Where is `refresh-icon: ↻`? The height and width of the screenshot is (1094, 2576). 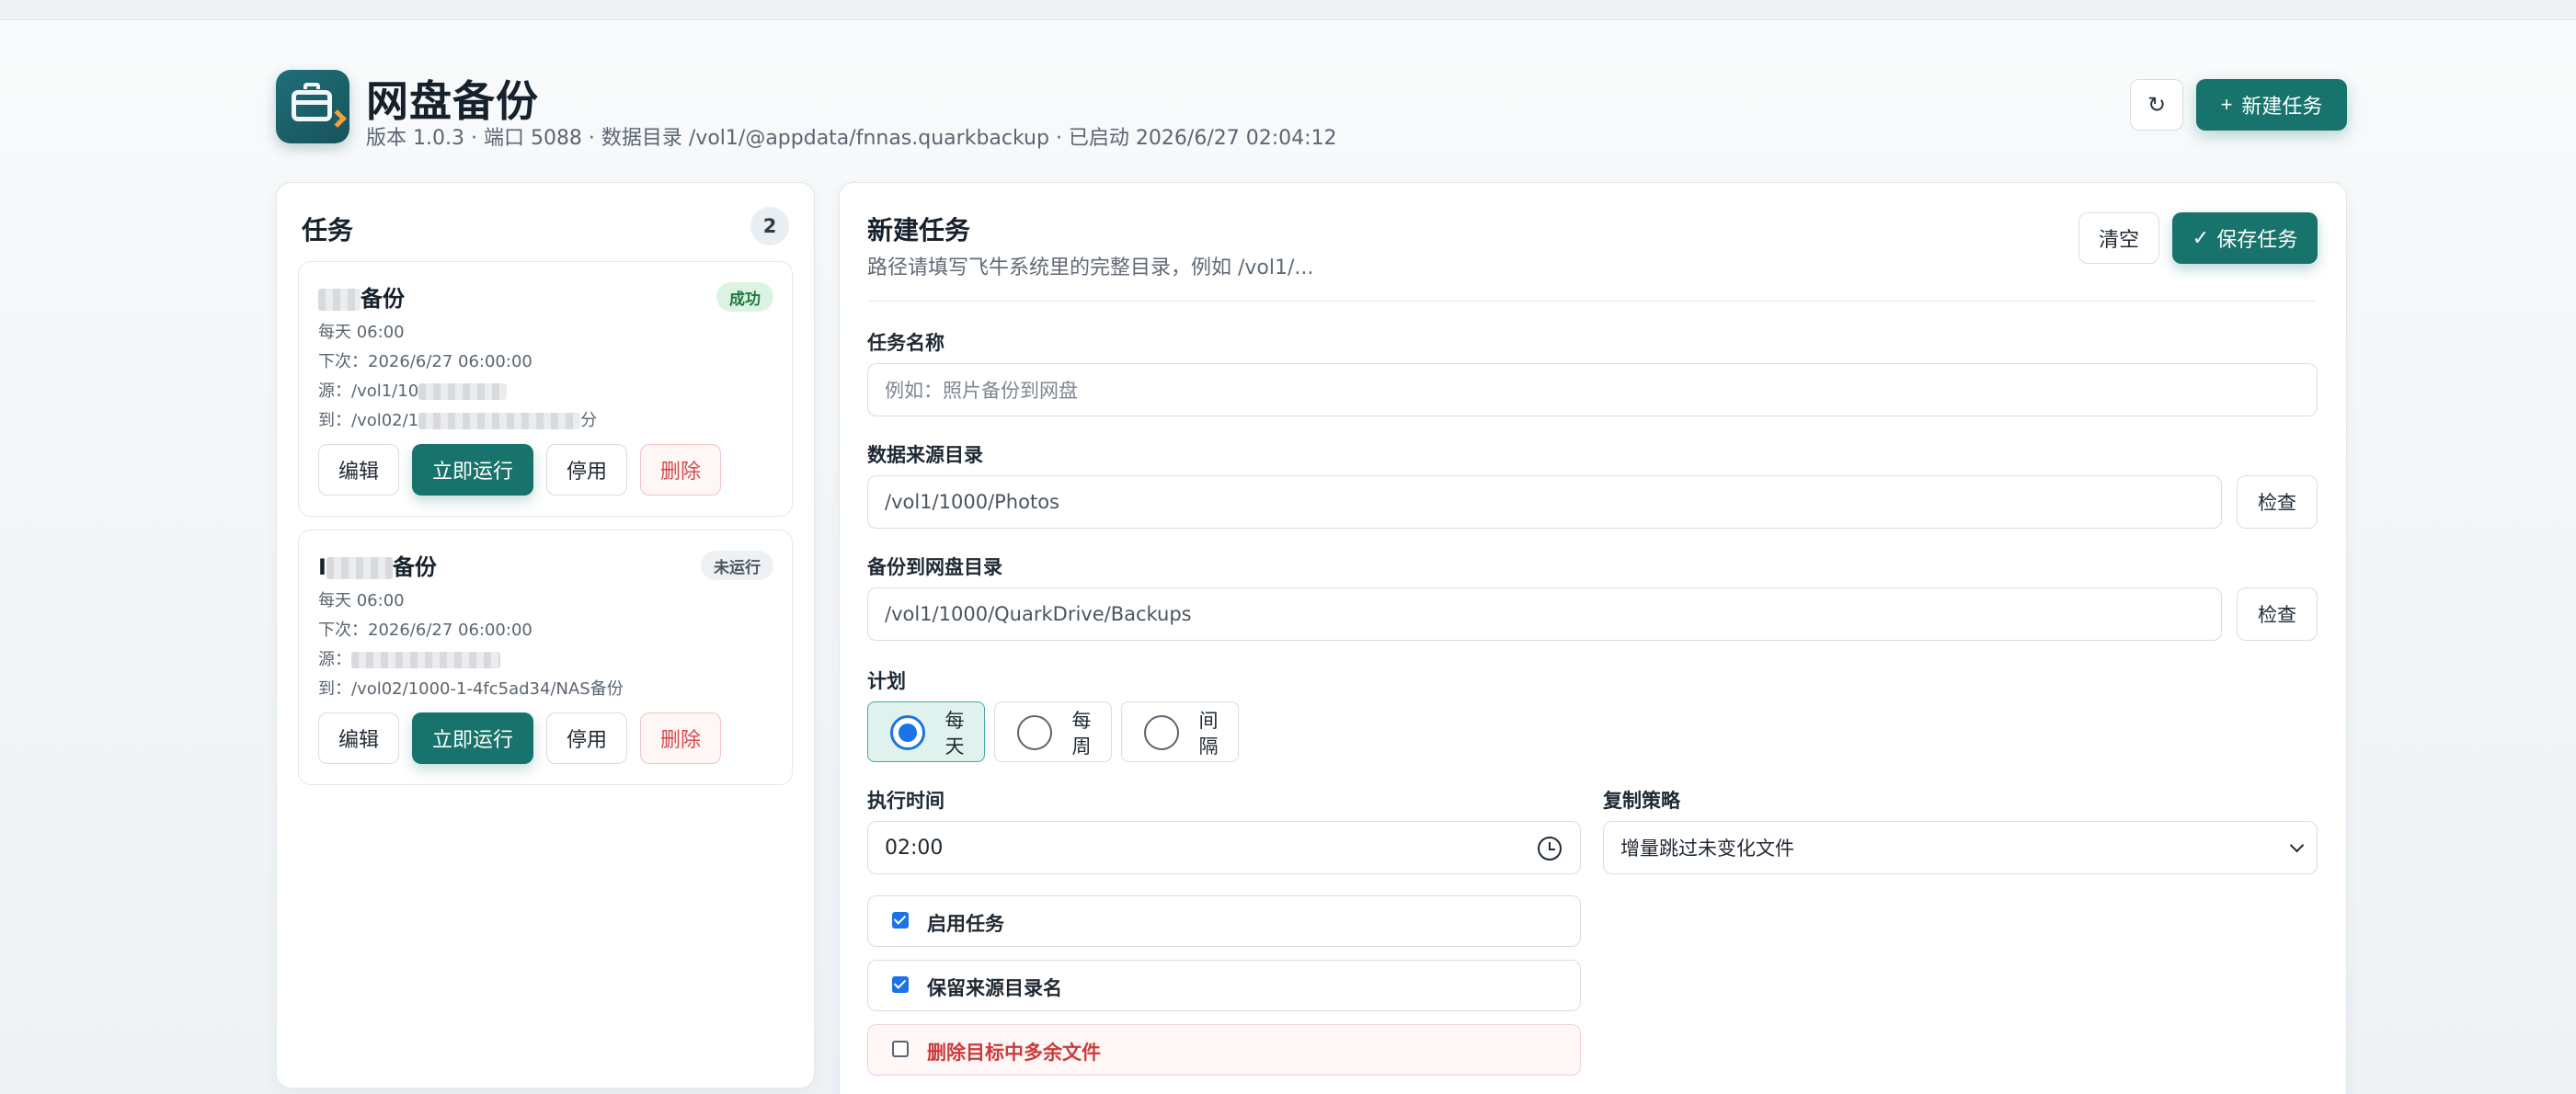
refresh-icon: ↻ is located at coordinates (2157, 105).